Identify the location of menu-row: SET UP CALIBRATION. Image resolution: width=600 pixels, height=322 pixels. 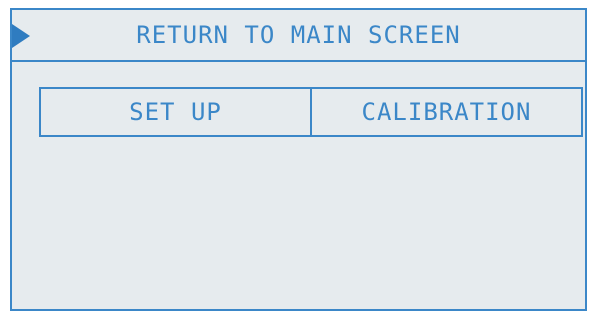
(311, 112).